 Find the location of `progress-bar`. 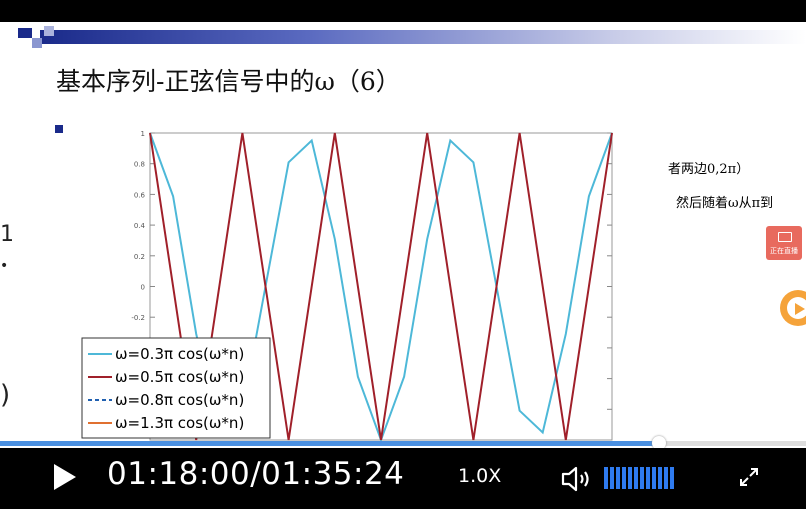

progress-bar is located at coordinates (403, 443).